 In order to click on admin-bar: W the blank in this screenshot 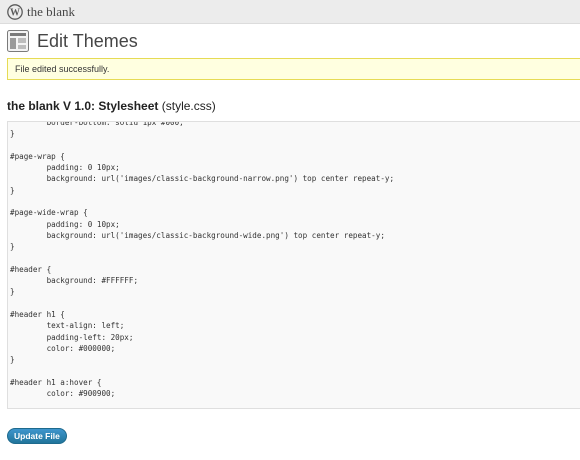, I will do `click(290, 12)`.